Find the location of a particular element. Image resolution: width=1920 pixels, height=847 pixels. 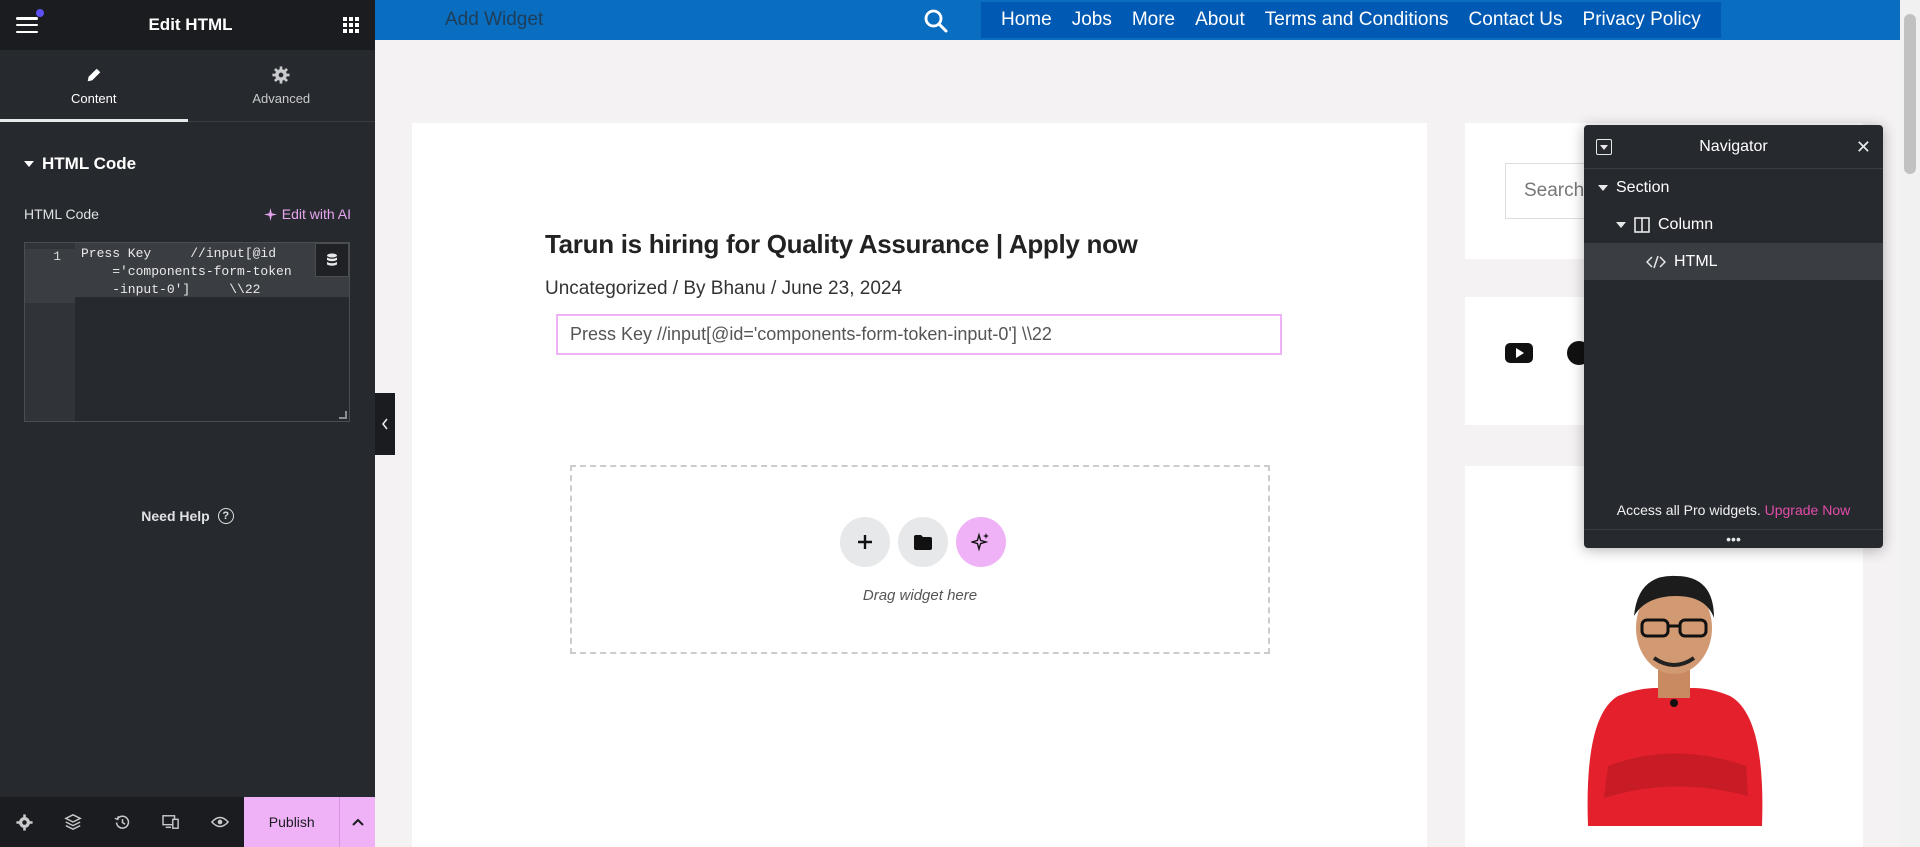

history-icon is located at coordinates (121, 821).